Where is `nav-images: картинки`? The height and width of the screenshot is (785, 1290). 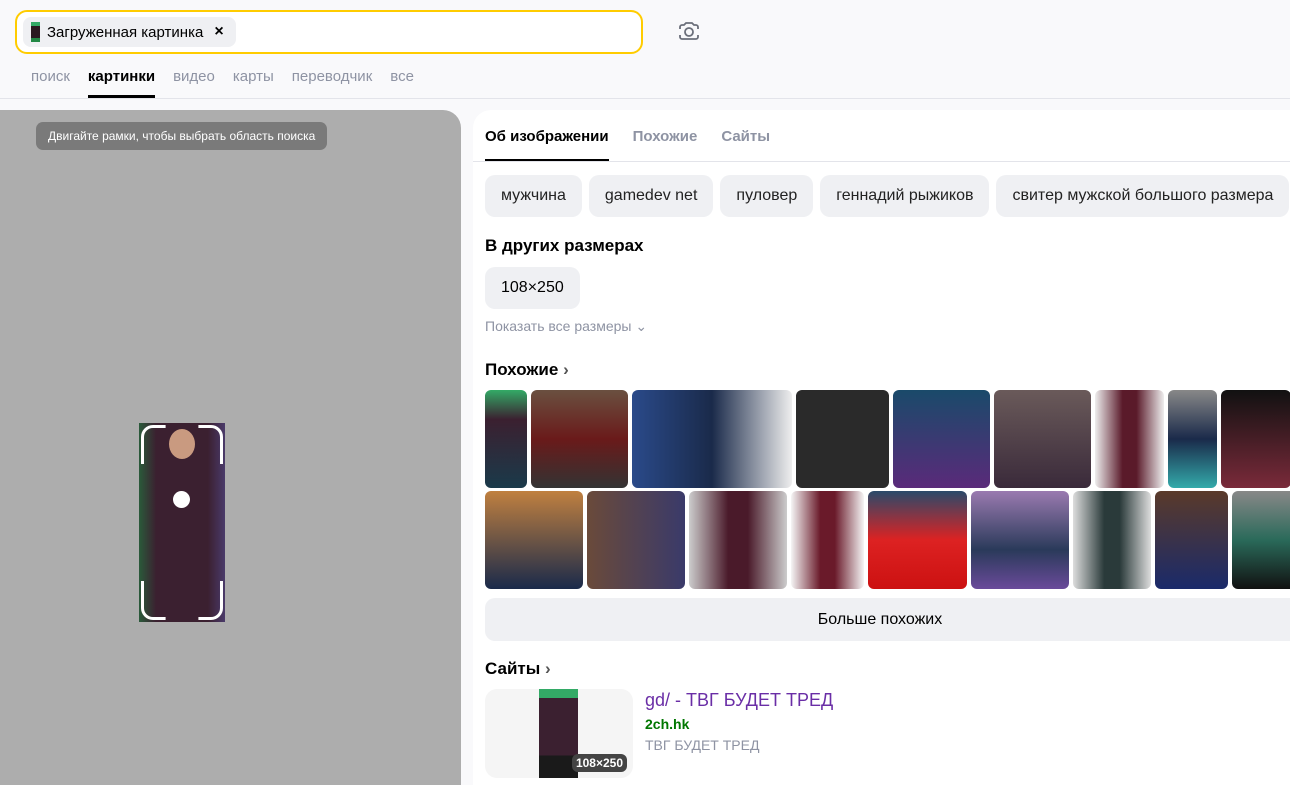 nav-images: картинки is located at coordinates (121, 83).